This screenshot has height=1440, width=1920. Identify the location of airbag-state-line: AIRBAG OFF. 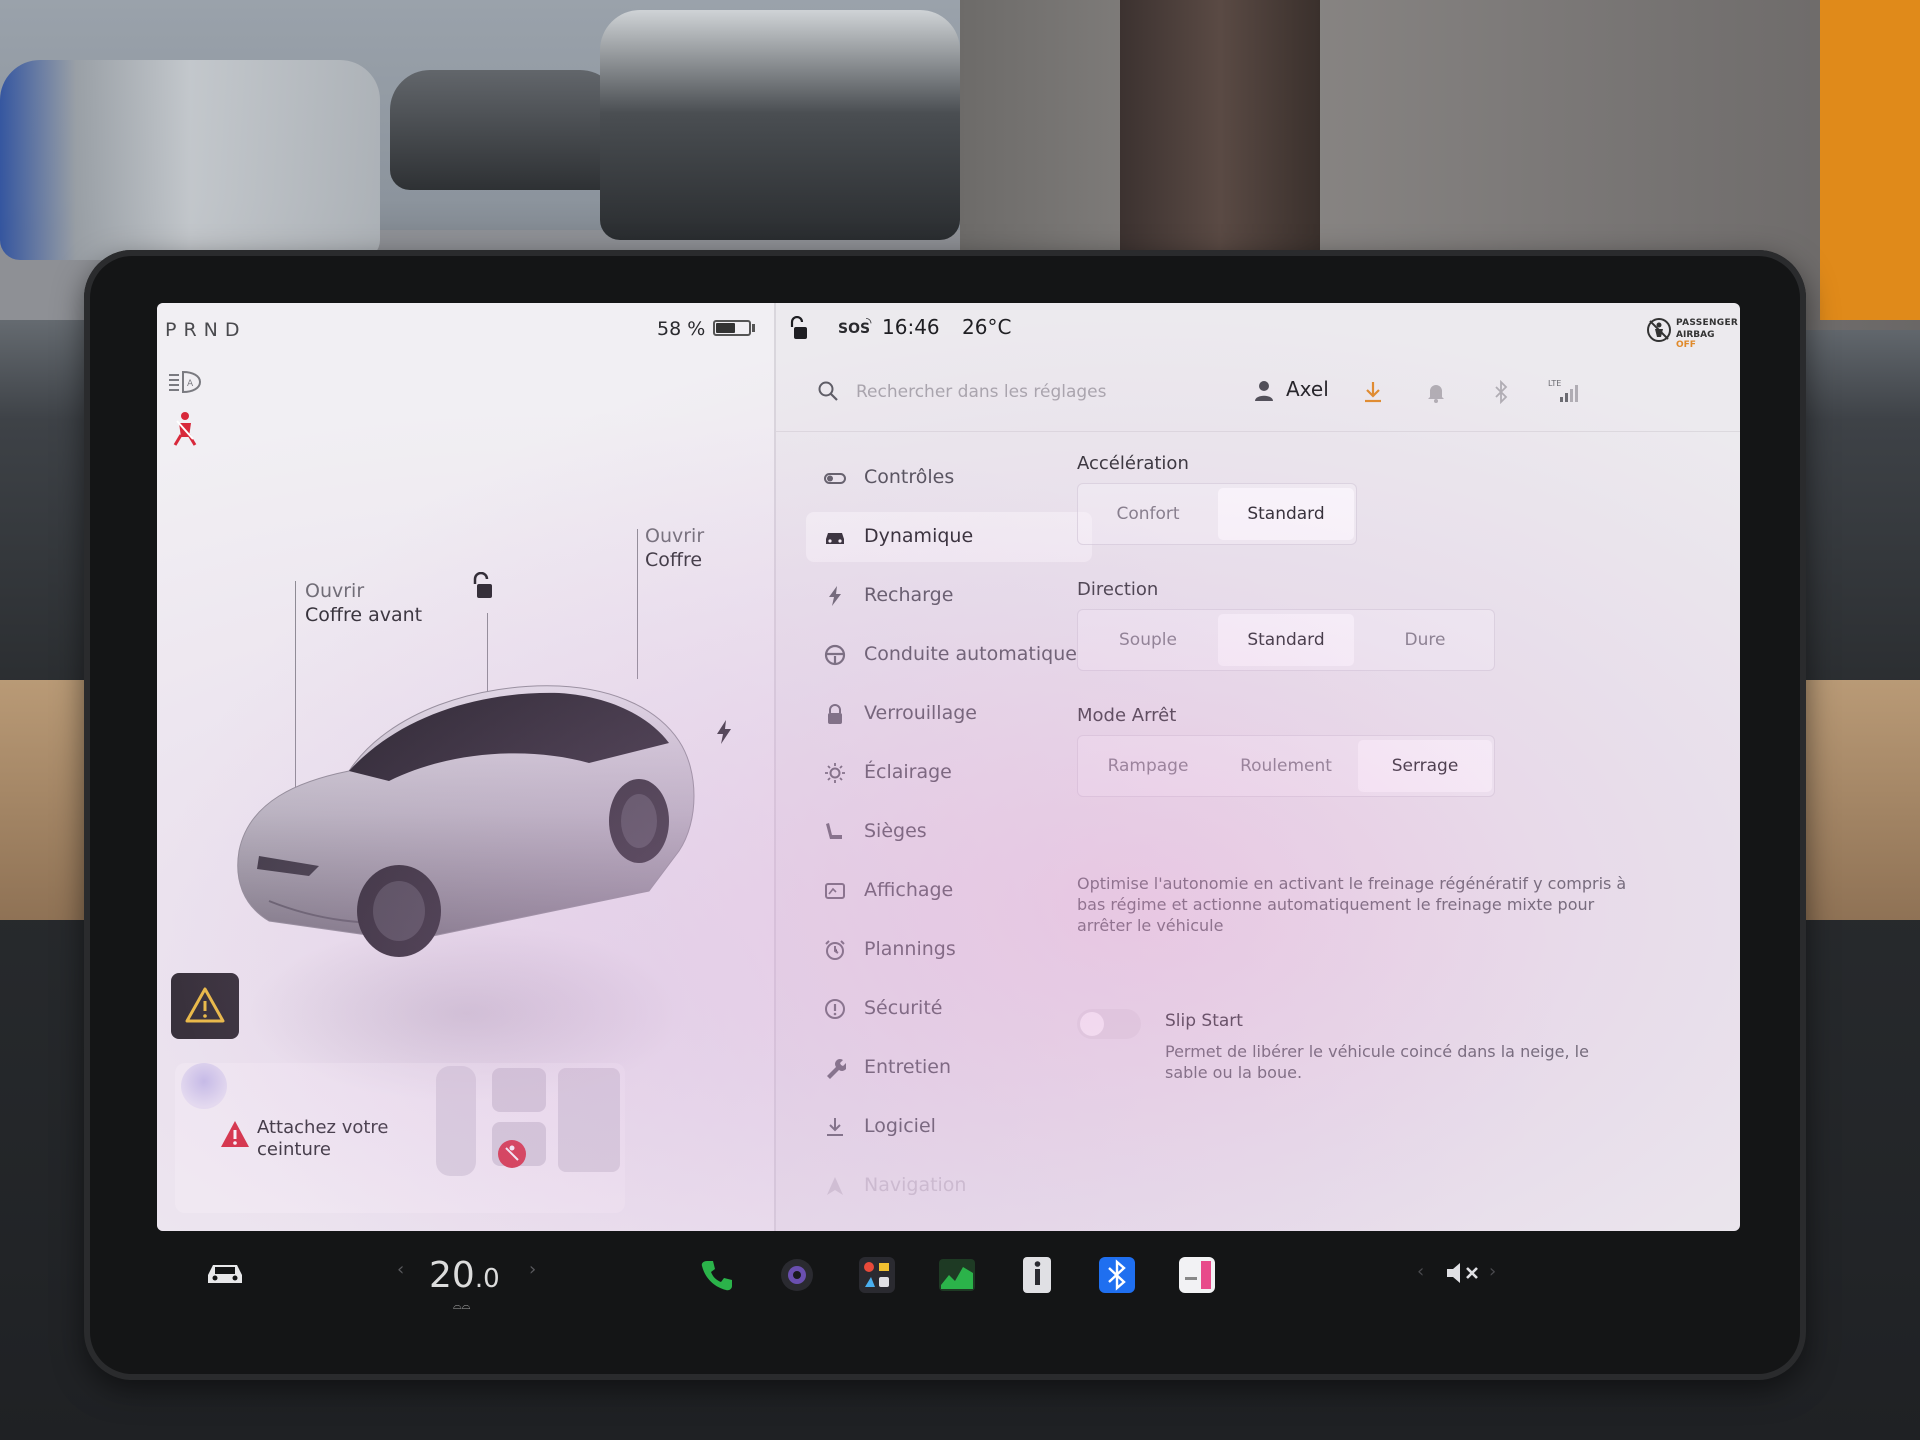
(1706, 340).